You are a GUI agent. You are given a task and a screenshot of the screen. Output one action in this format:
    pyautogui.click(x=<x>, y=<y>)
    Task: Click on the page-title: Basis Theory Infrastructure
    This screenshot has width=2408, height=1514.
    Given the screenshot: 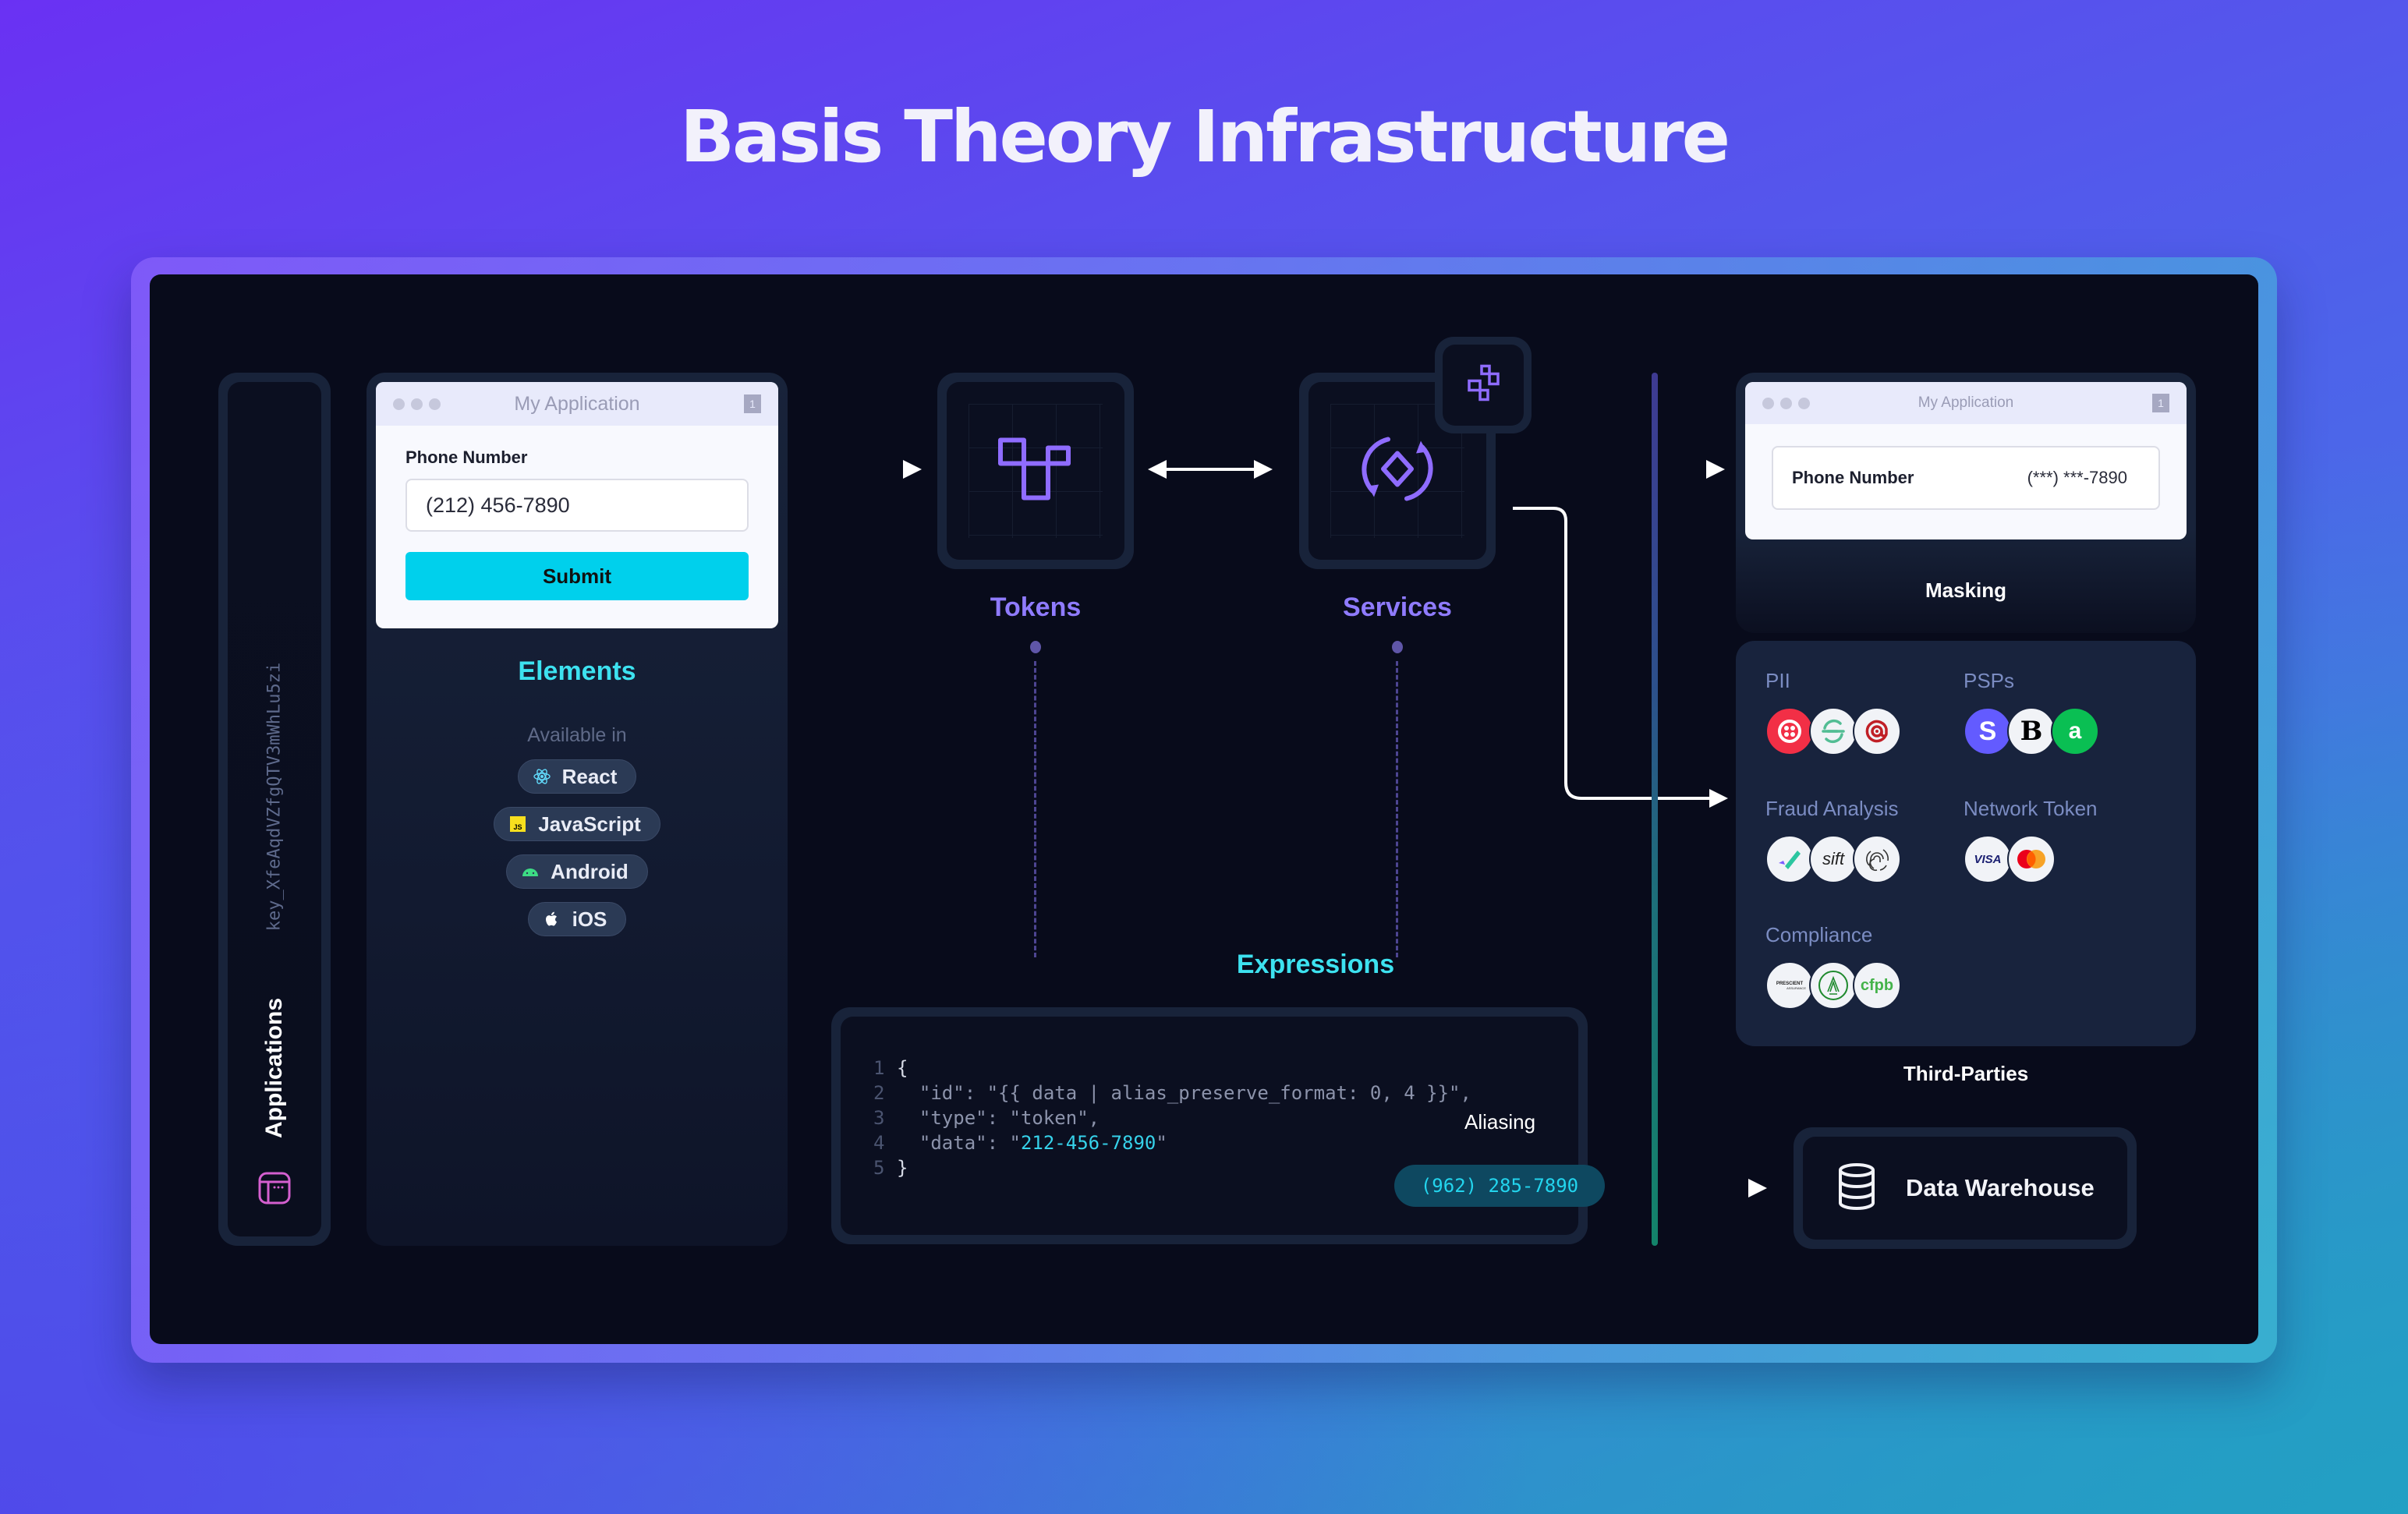 What is the action you would take?
    pyautogui.click(x=1204, y=137)
    